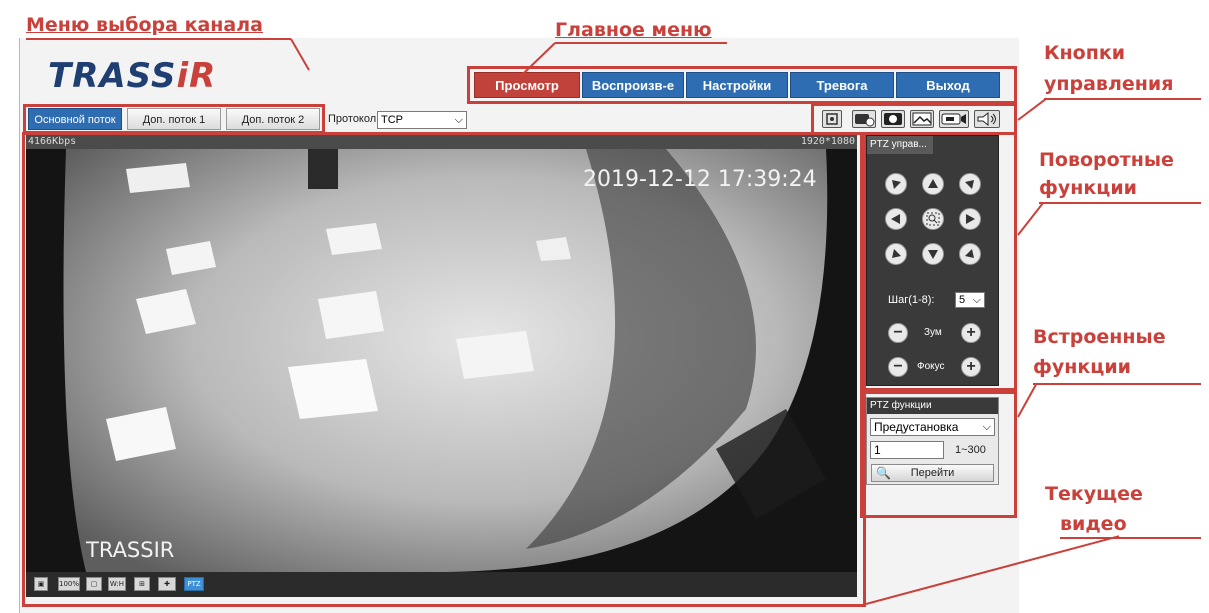  What do you see at coordinates (132, 76) in the screenshot?
I see `trassir-logo: TRASSiR` at bounding box center [132, 76].